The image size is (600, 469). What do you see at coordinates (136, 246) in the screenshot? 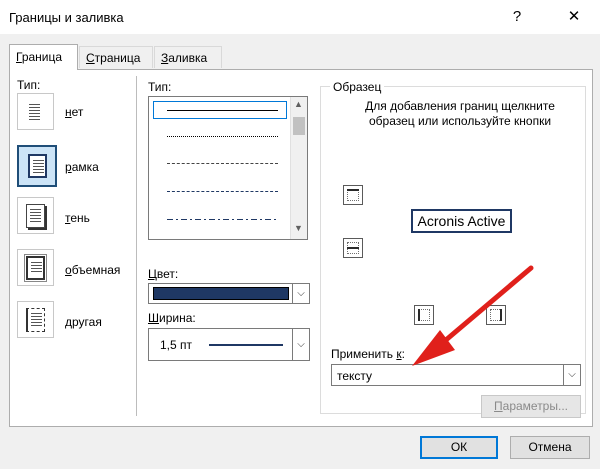
I see `divider` at bounding box center [136, 246].